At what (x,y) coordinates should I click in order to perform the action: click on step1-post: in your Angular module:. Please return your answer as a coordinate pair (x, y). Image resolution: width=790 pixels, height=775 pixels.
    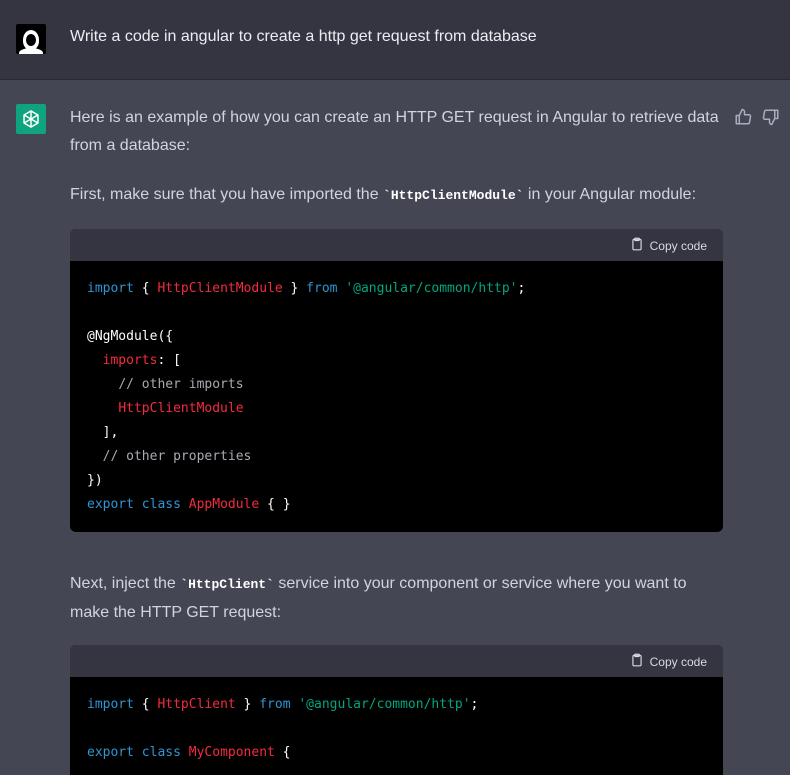
    Looking at the image, I should click on (610, 194).